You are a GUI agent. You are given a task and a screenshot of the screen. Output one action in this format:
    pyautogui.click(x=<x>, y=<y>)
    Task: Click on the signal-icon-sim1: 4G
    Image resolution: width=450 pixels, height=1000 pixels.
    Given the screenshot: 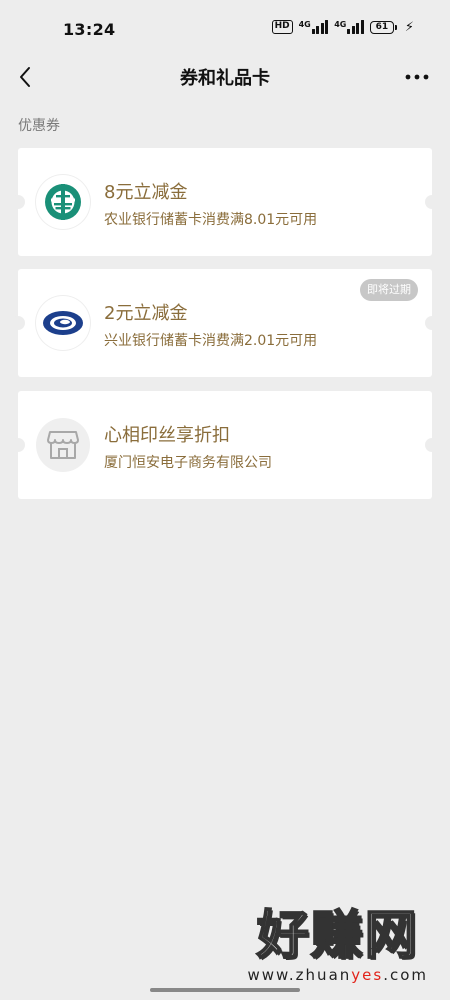 What is the action you would take?
    pyautogui.click(x=314, y=27)
    